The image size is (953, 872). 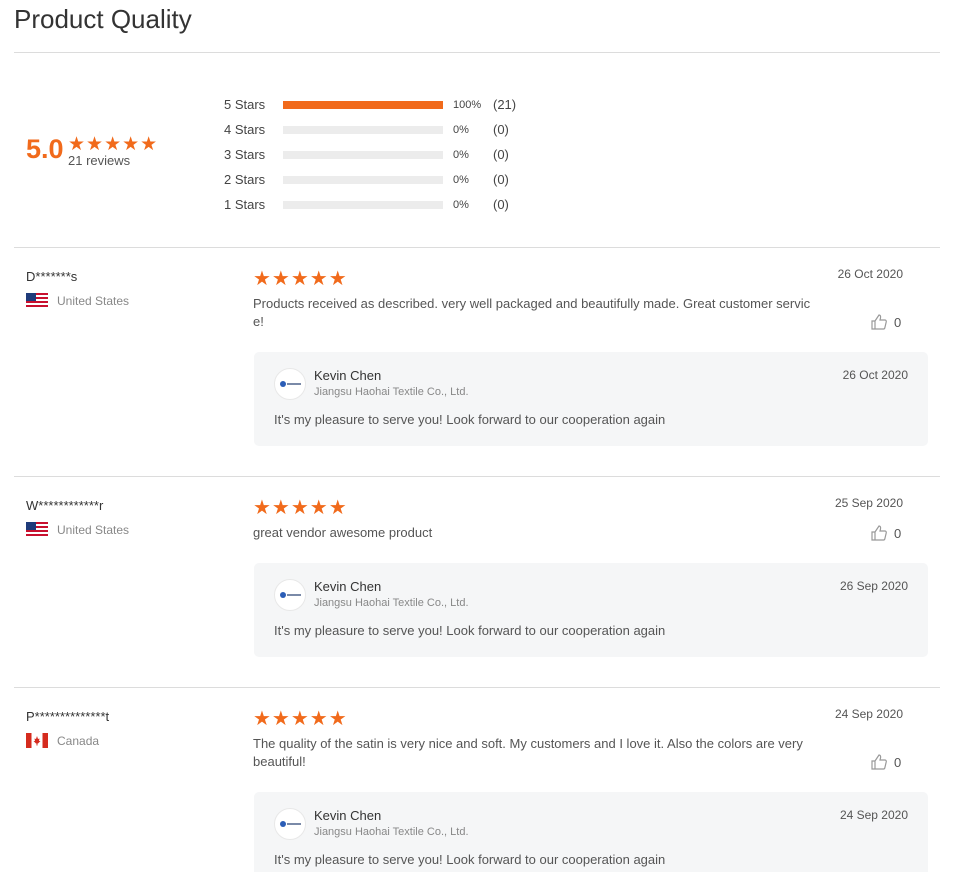 I want to click on page-title: Product Quality, so click(x=103, y=19).